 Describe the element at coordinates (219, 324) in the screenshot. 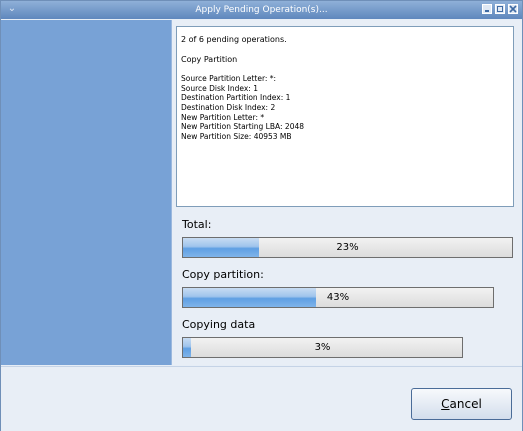

I see `copying-data-label: Copying data` at that location.